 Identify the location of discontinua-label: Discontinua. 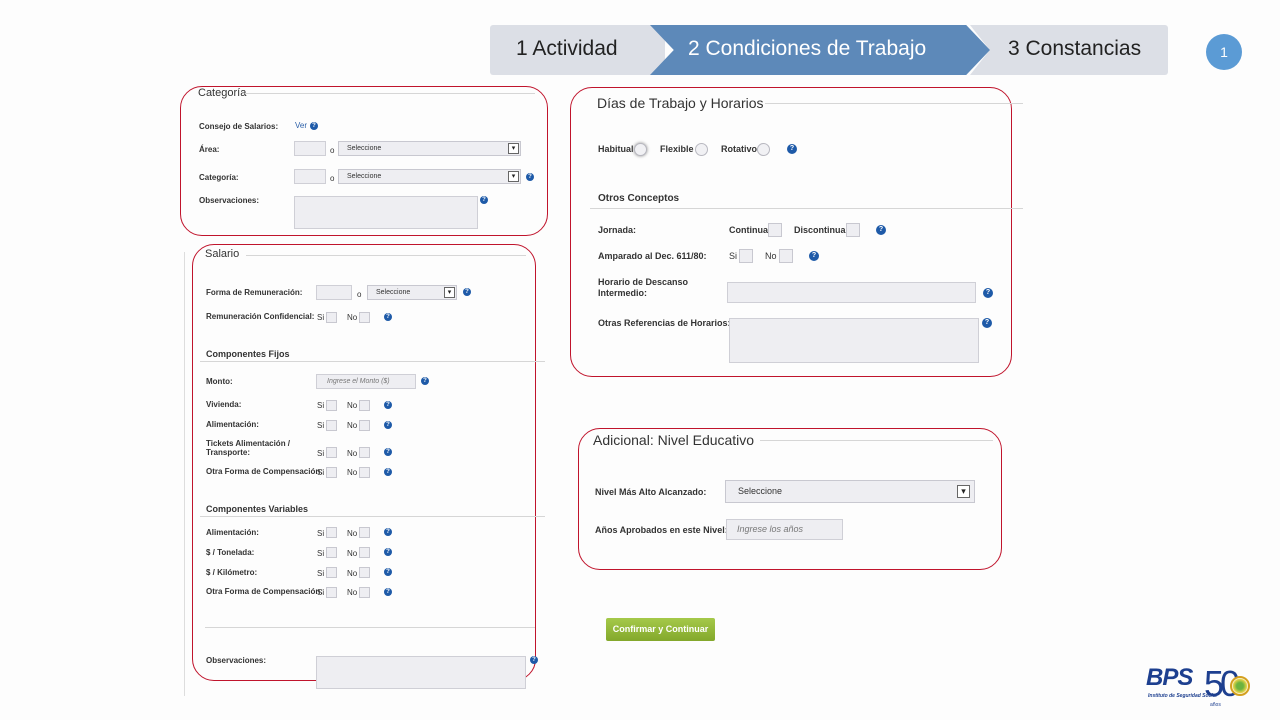
(820, 230).